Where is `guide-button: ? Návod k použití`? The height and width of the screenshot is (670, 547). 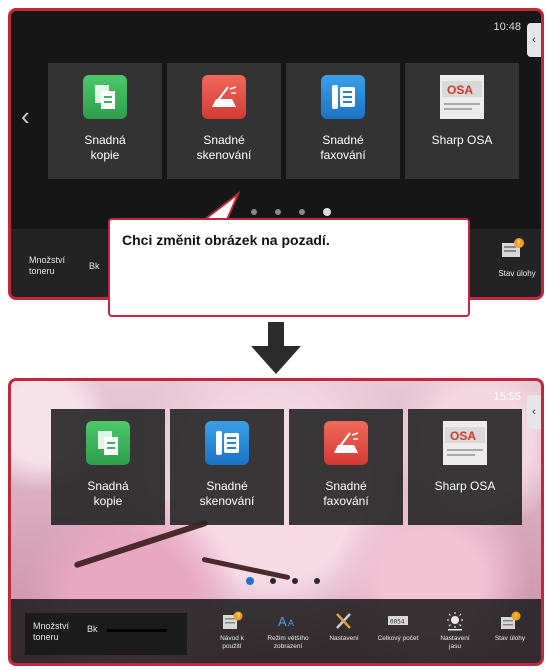 guide-button: ? Návod k použití is located at coordinates (232, 631).